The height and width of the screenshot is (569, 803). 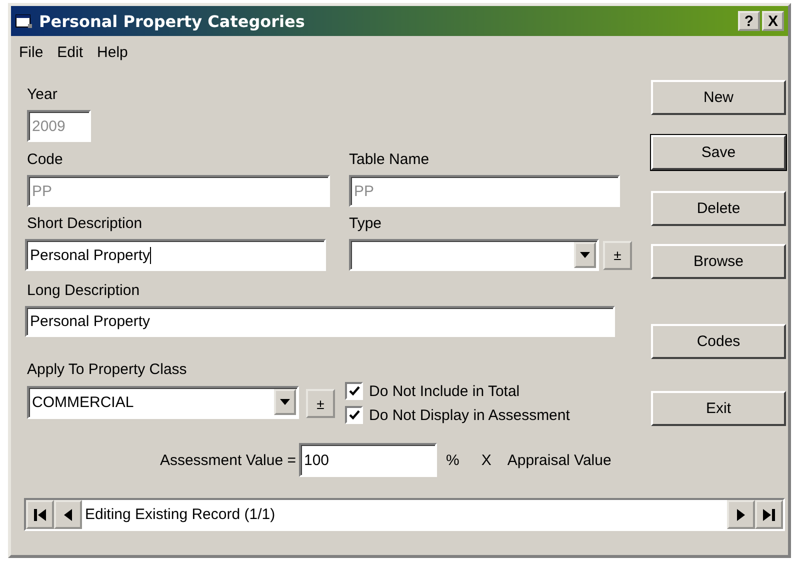 I want to click on checkbox: Do Not Display in Assessment, so click(x=457, y=415).